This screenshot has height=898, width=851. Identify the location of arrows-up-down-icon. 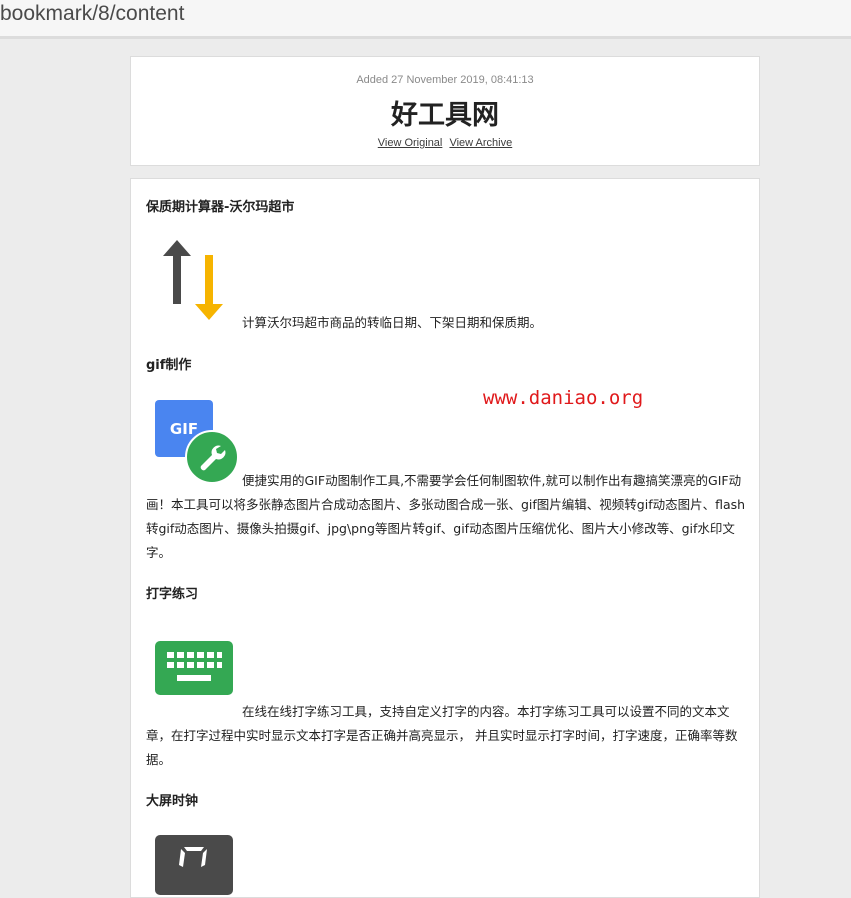
(193, 280).